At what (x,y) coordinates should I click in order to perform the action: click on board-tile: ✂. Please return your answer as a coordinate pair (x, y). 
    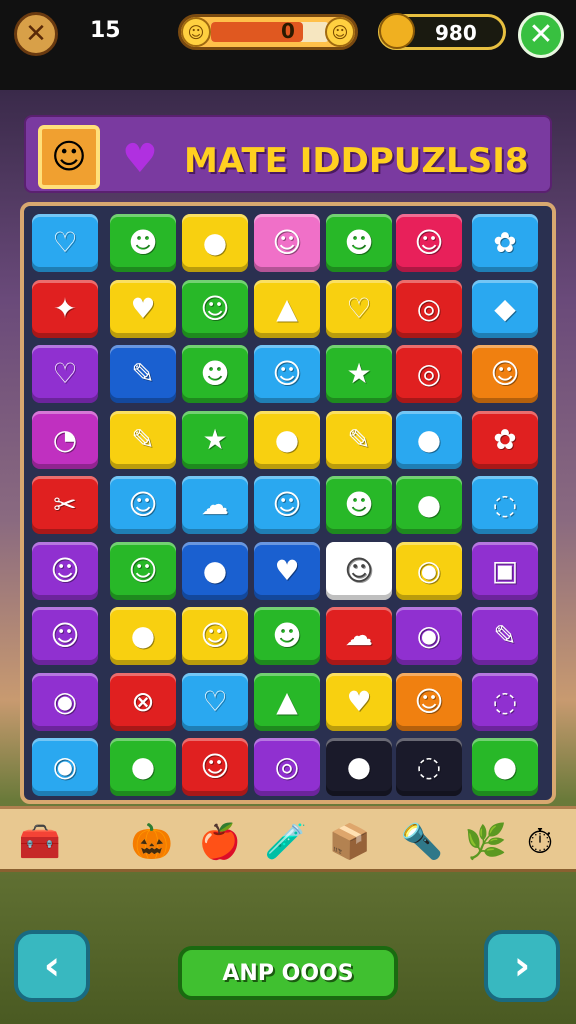
    Looking at the image, I should click on (65, 505).